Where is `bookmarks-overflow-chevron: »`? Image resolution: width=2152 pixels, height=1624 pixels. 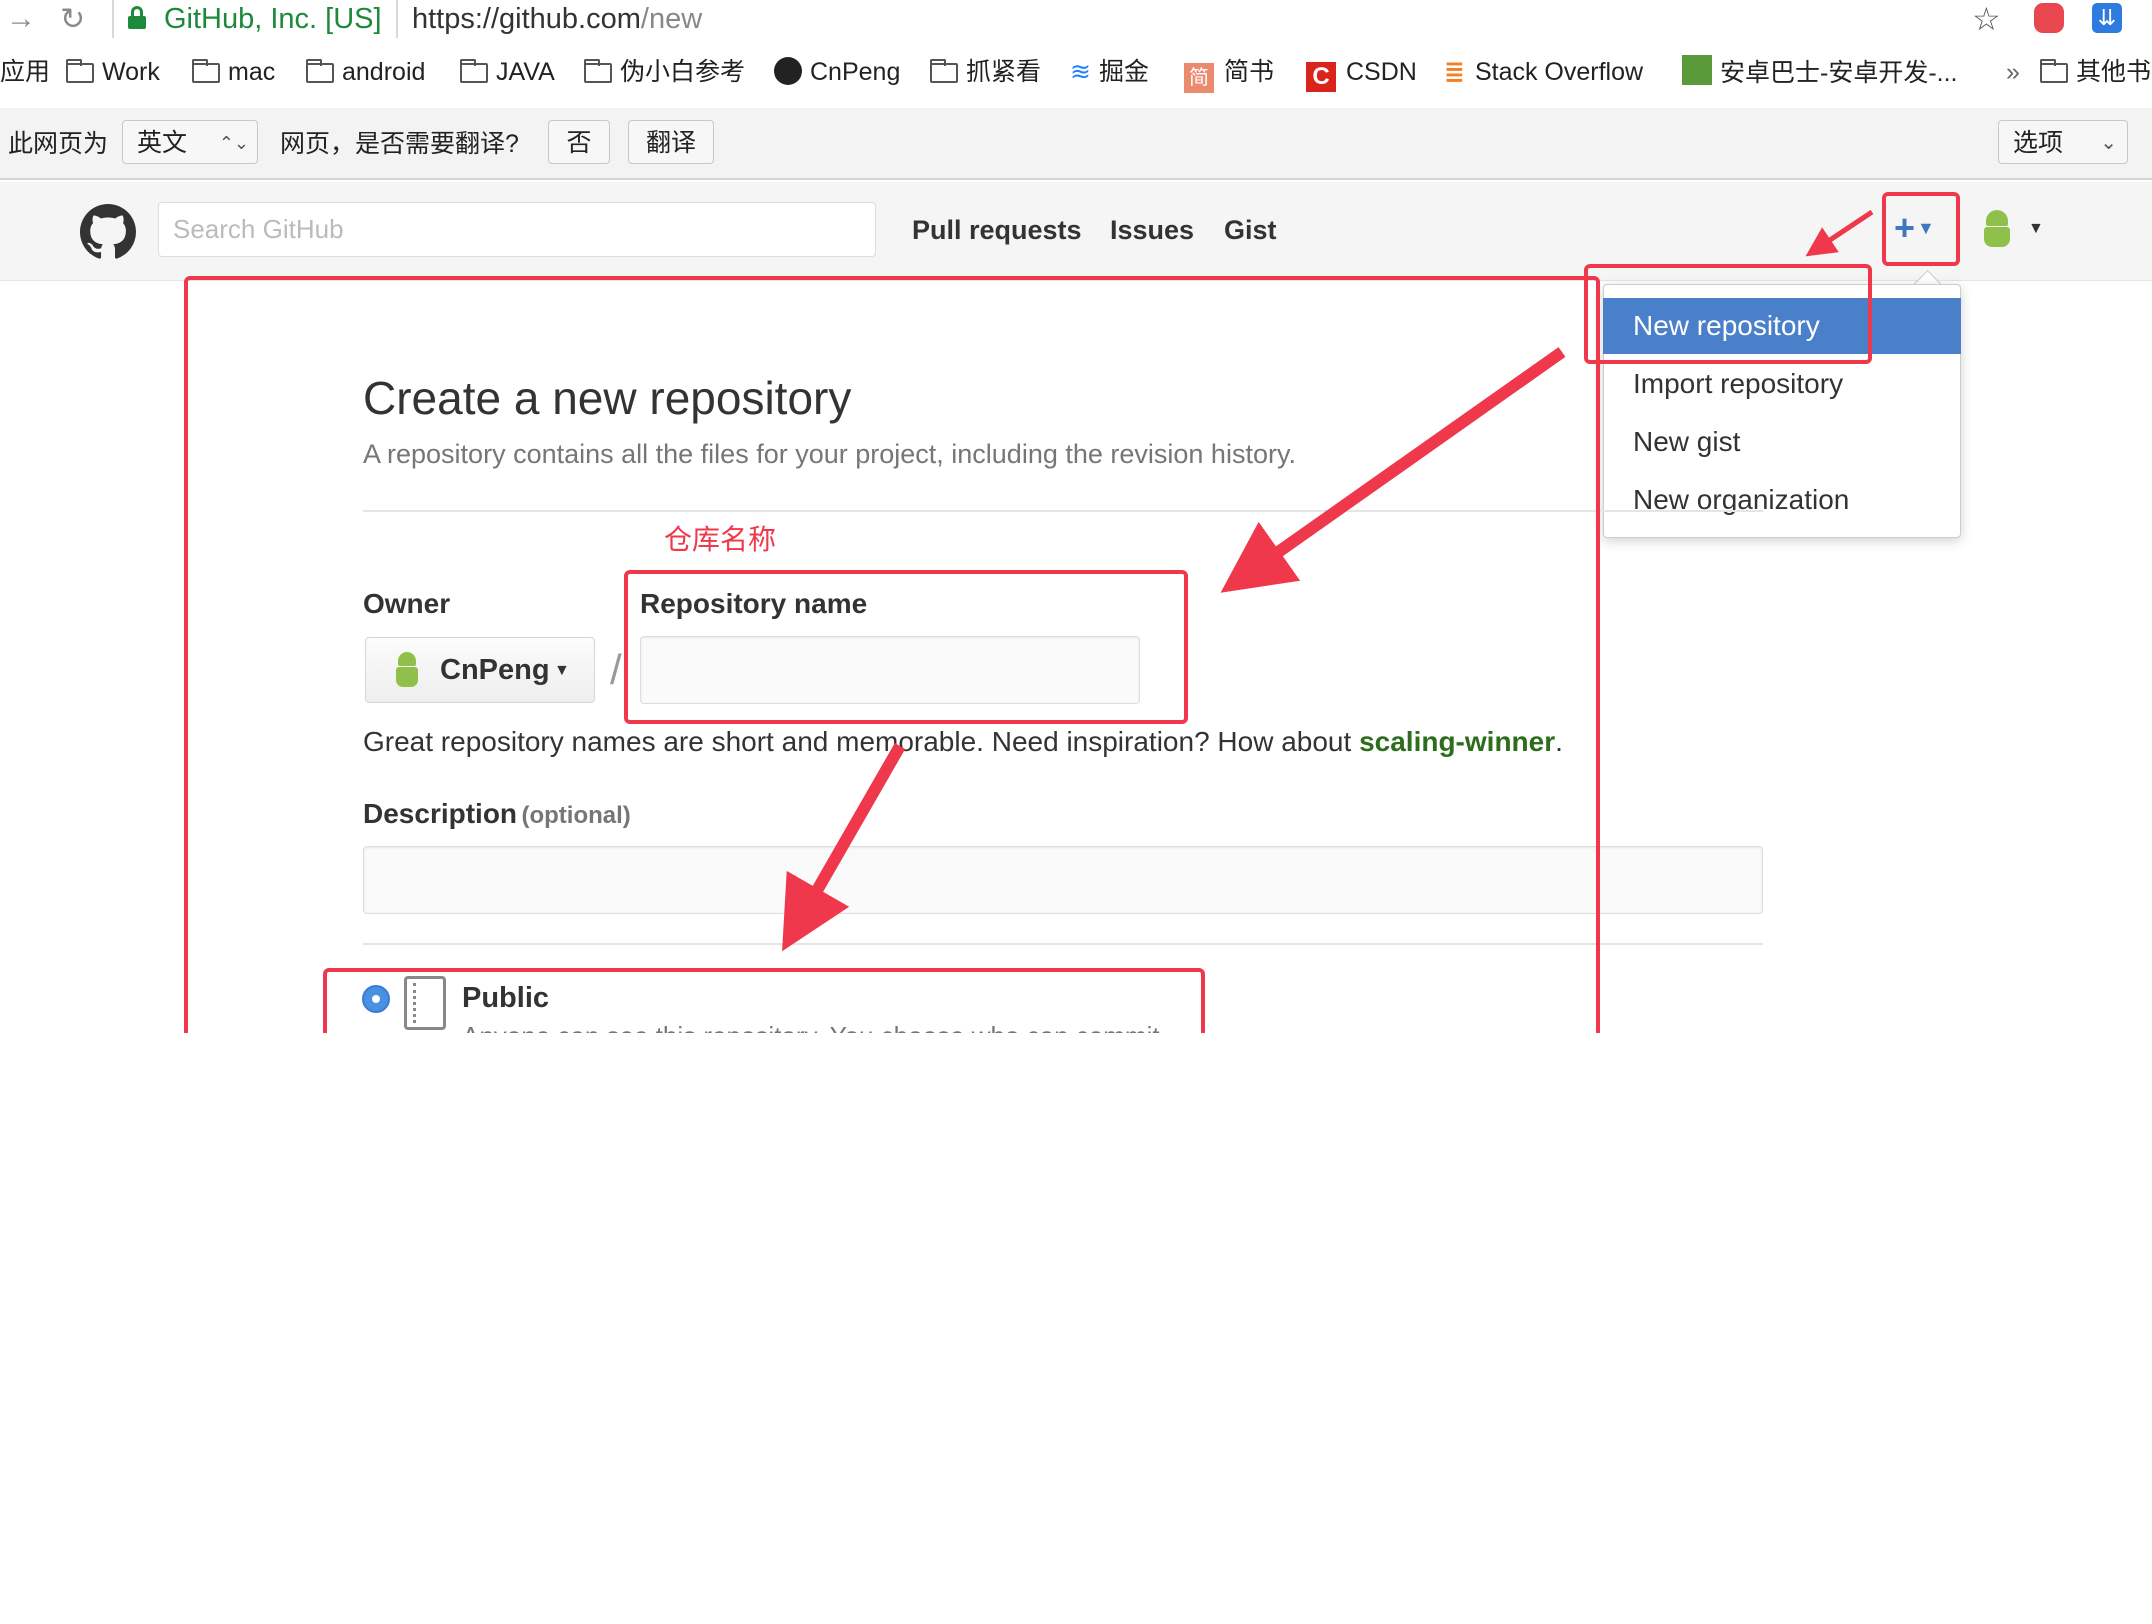 bookmarks-overflow-chevron: » is located at coordinates (2013, 72).